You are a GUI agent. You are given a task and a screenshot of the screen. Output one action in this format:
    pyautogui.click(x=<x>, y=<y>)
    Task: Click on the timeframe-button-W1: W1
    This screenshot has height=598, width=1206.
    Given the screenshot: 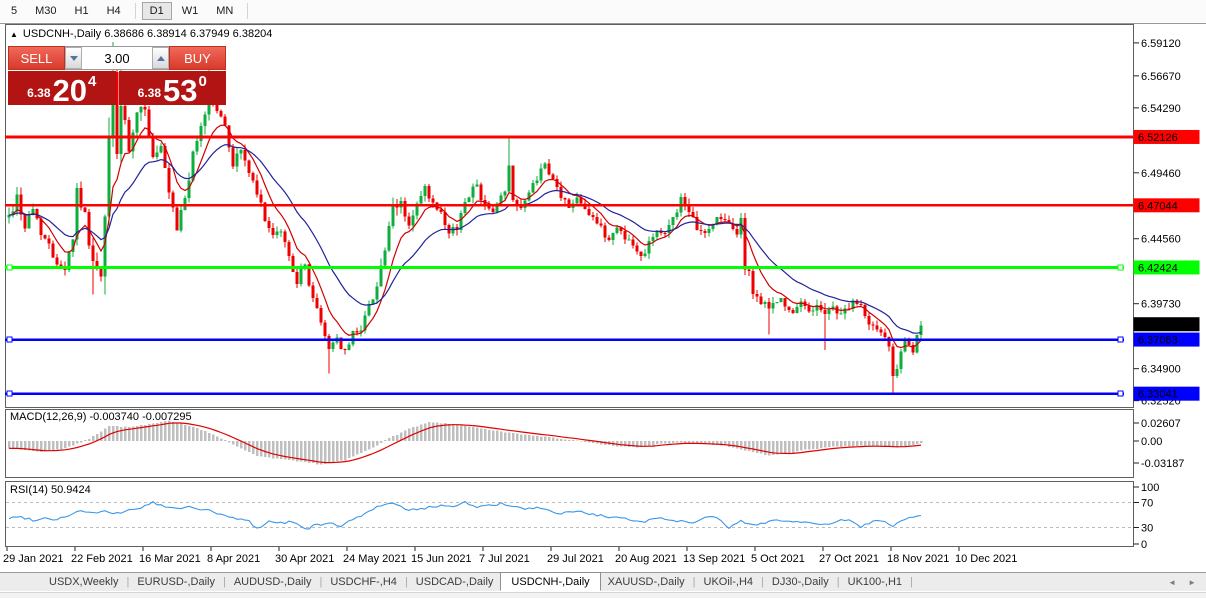 What is the action you would take?
    pyautogui.click(x=190, y=11)
    